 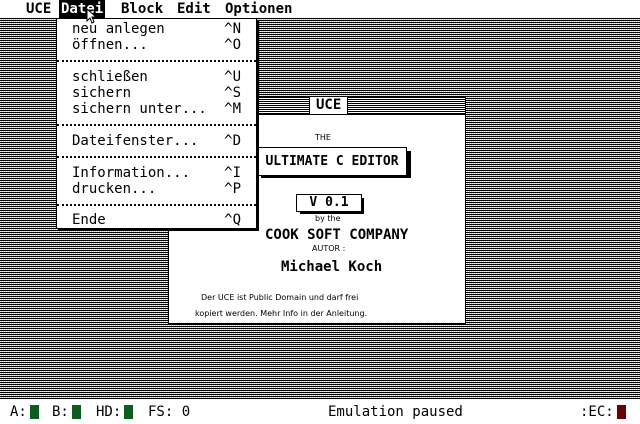 I want to click on menu-item-label: Ende, so click(x=89, y=220).